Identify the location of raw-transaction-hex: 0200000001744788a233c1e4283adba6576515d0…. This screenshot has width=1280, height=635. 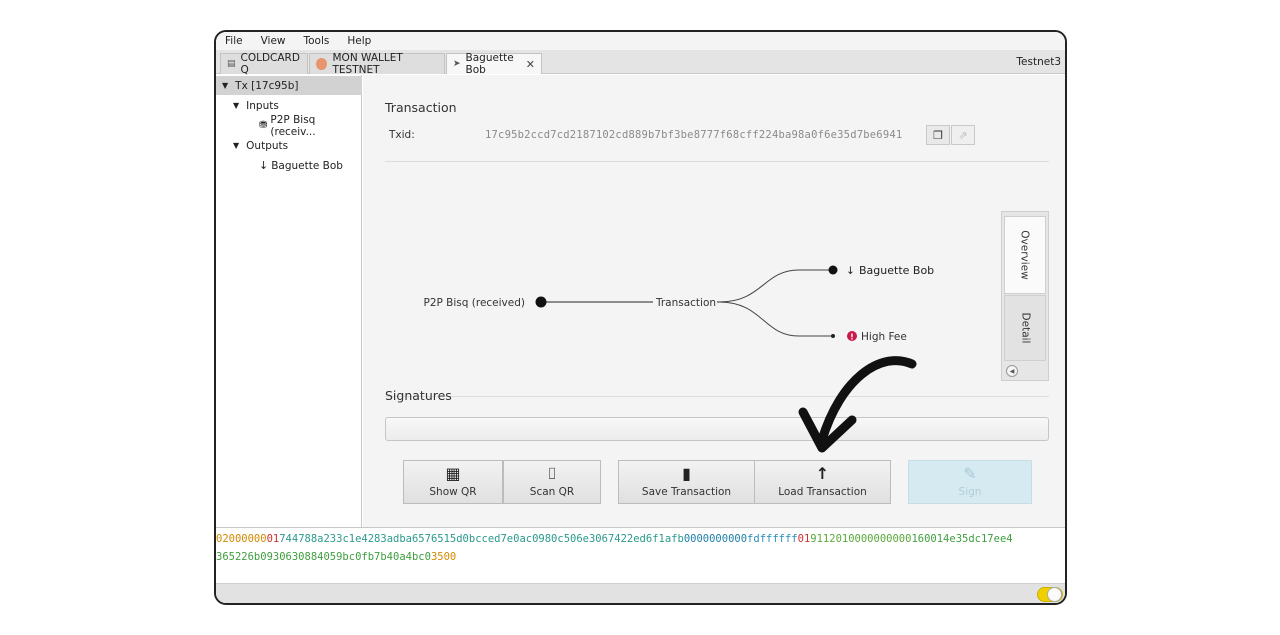
(640, 555).